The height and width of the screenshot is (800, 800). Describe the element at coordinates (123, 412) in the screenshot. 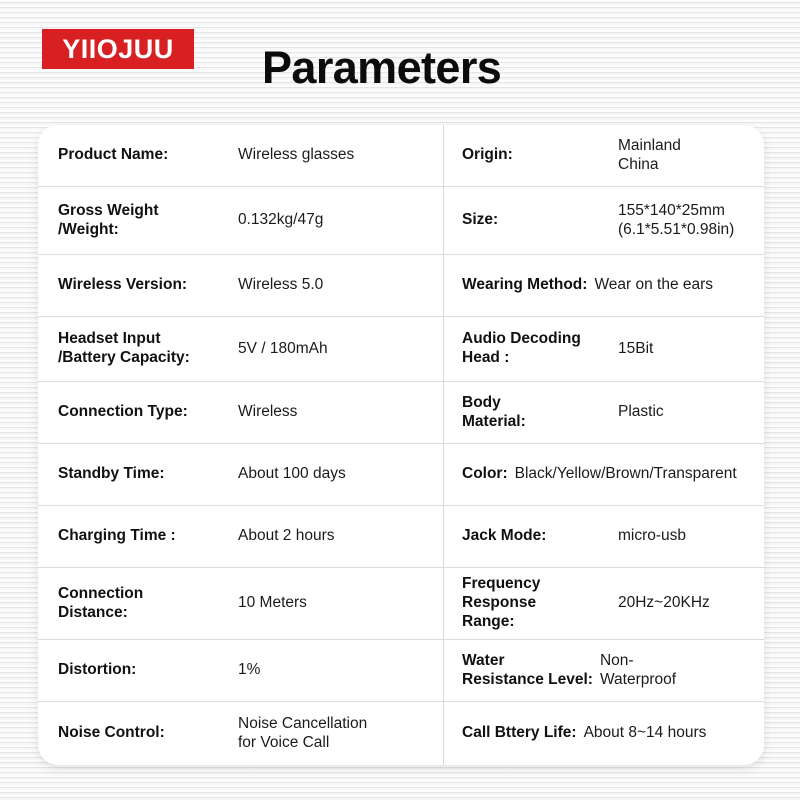

I see `spec-label: Connection Type:` at that location.